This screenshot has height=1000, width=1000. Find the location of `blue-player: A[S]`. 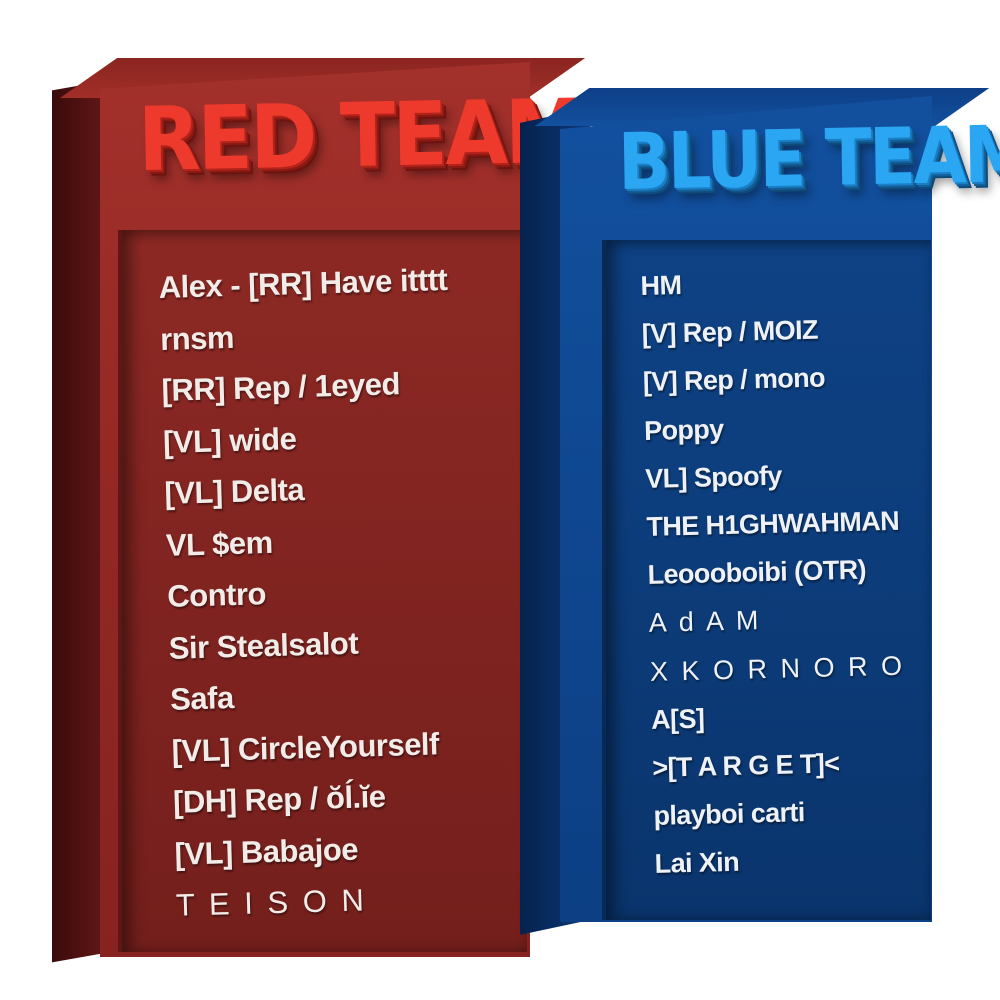

blue-player: A[S] is located at coordinates (677, 719).